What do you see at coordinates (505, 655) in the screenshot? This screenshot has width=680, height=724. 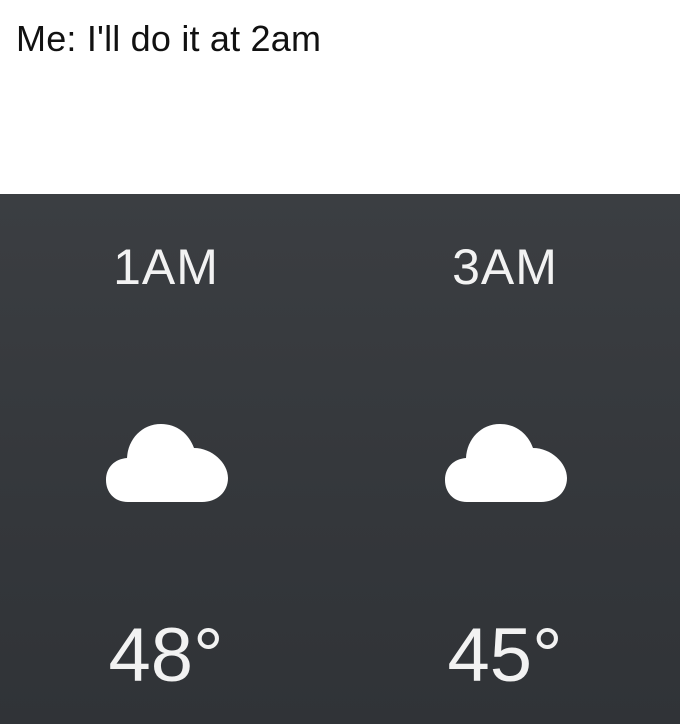 I see `forecast-temperature: 45°` at bounding box center [505, 655].